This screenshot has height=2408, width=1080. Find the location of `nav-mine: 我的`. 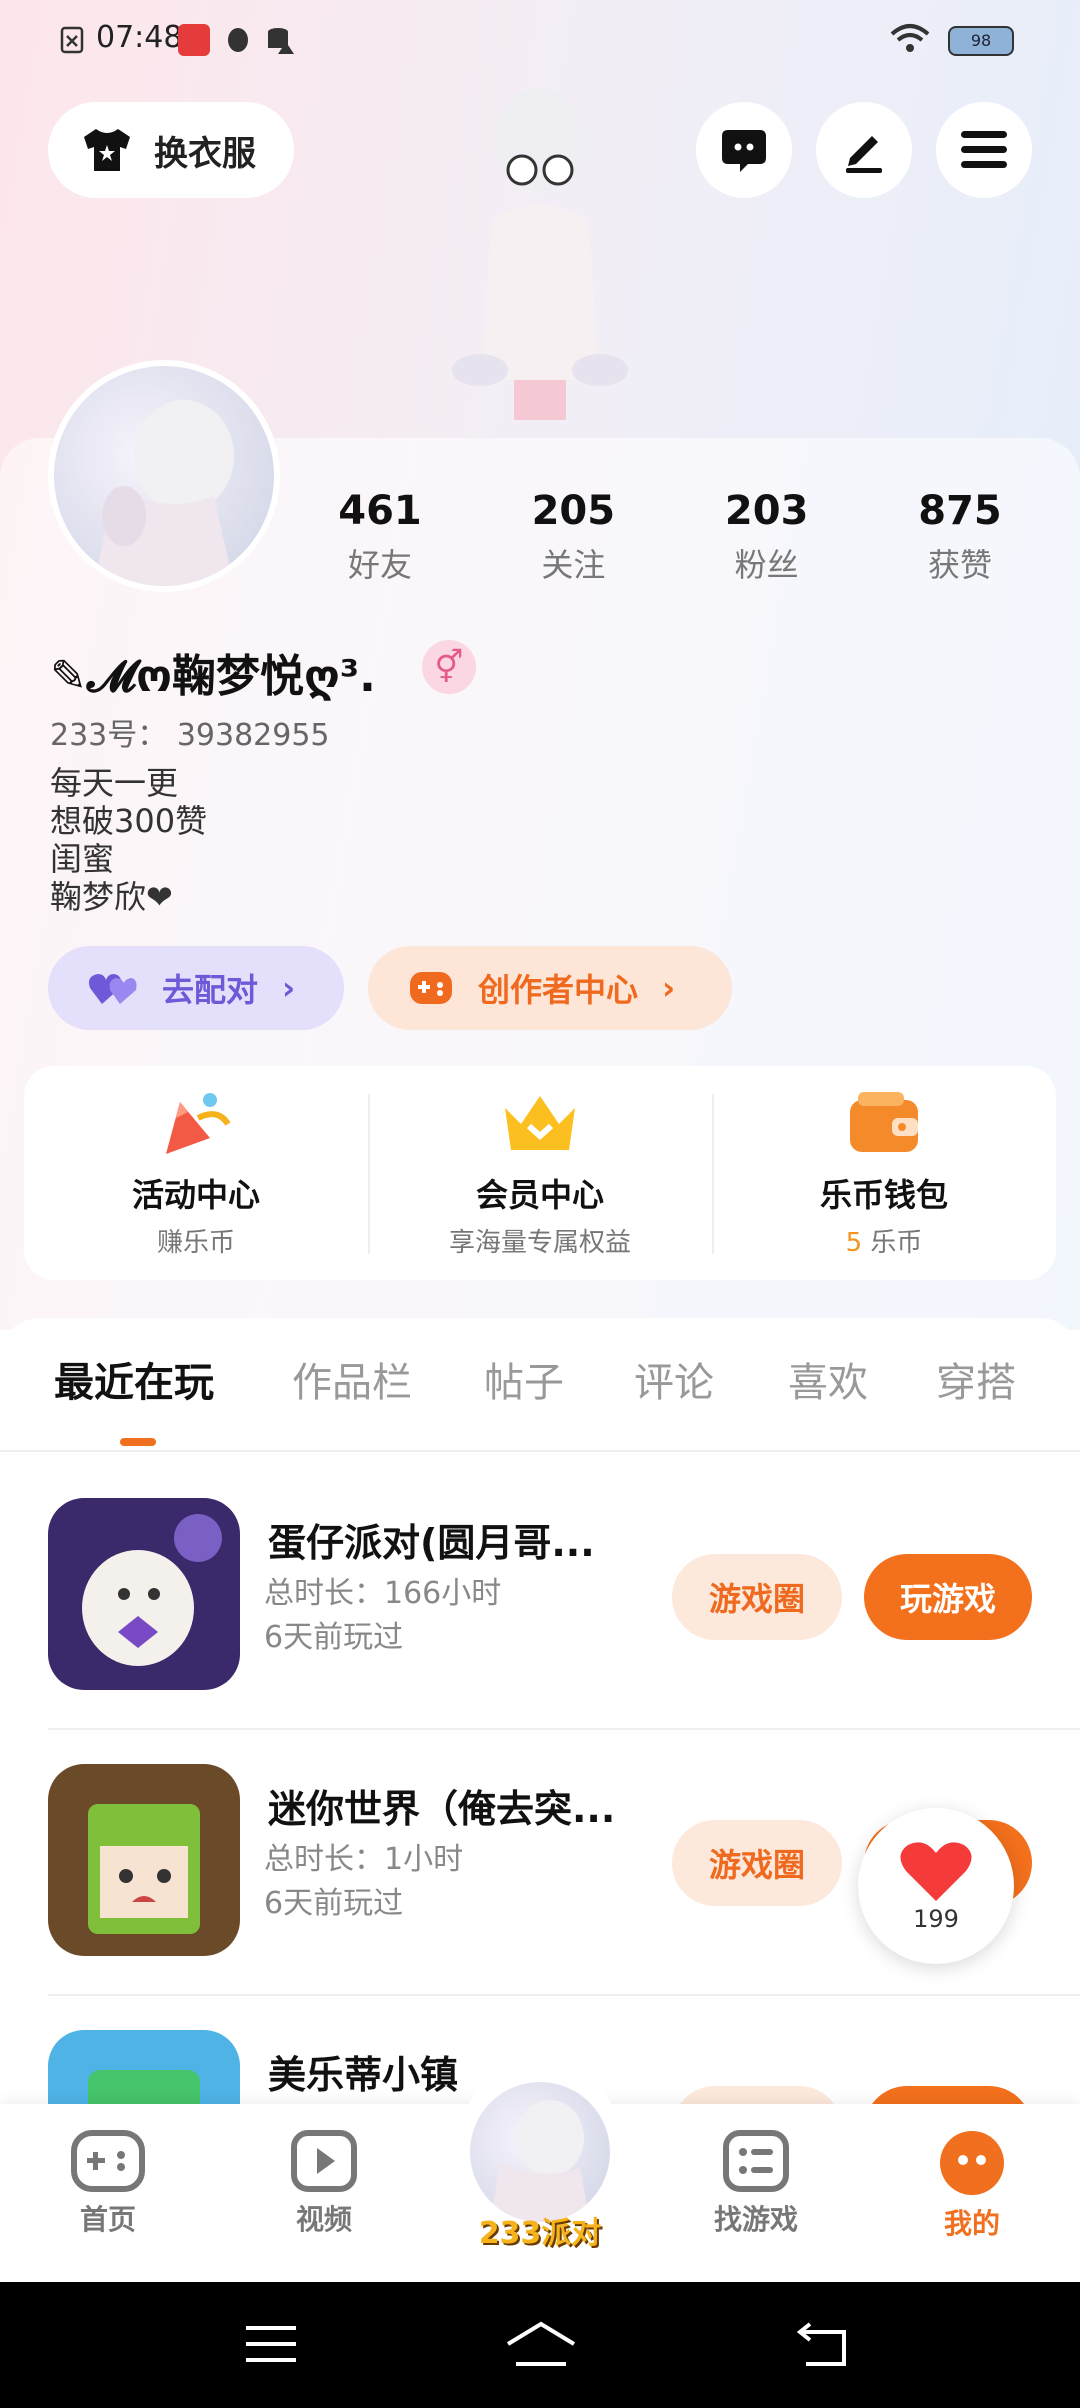

nav-mine: 我的 is located at coordinates (972, 2186).